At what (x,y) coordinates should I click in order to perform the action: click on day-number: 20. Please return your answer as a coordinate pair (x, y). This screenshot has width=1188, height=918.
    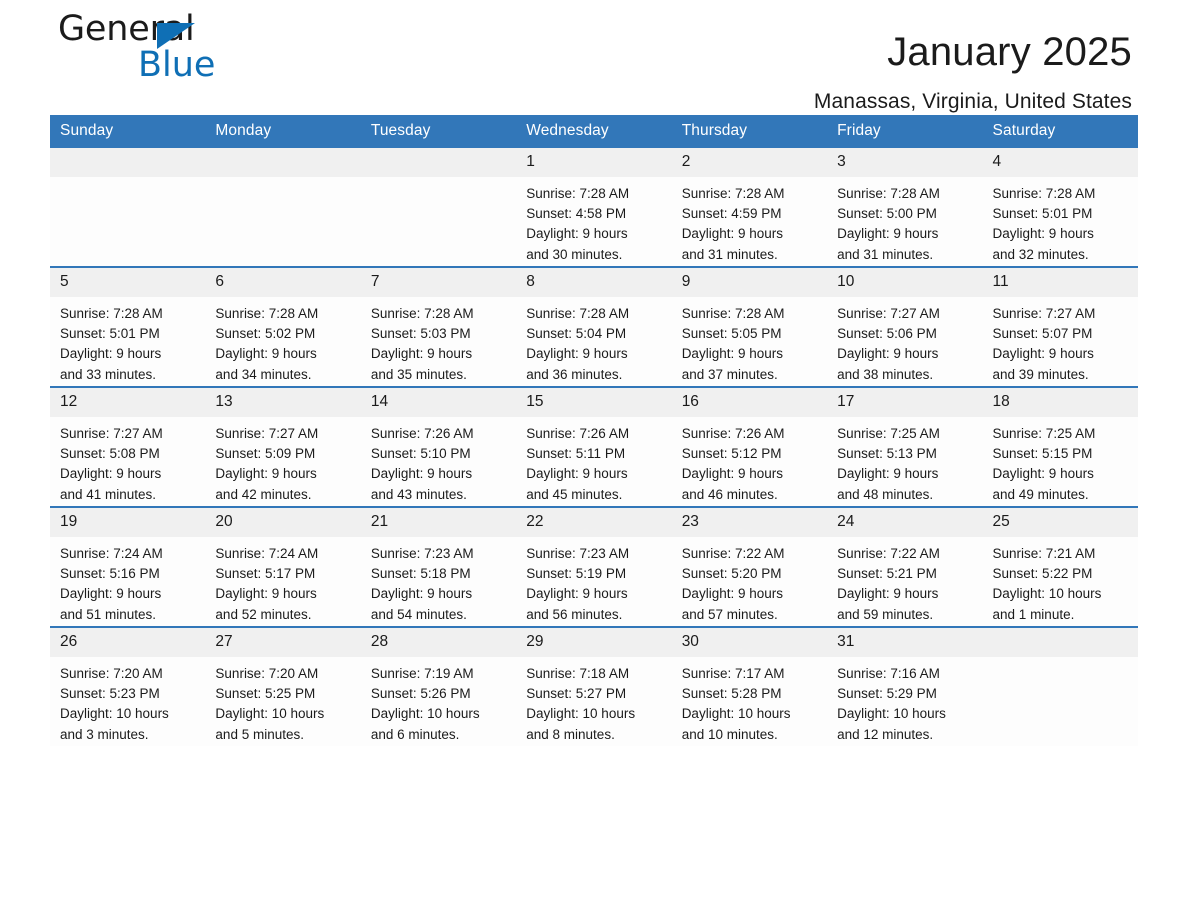
    Looking at the image, I should click on (283, 522).